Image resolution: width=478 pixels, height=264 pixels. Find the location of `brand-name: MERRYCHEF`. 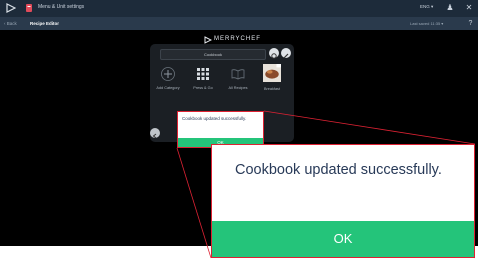

brand-name: MERRYCHEF is located at coordinates (237, 39).